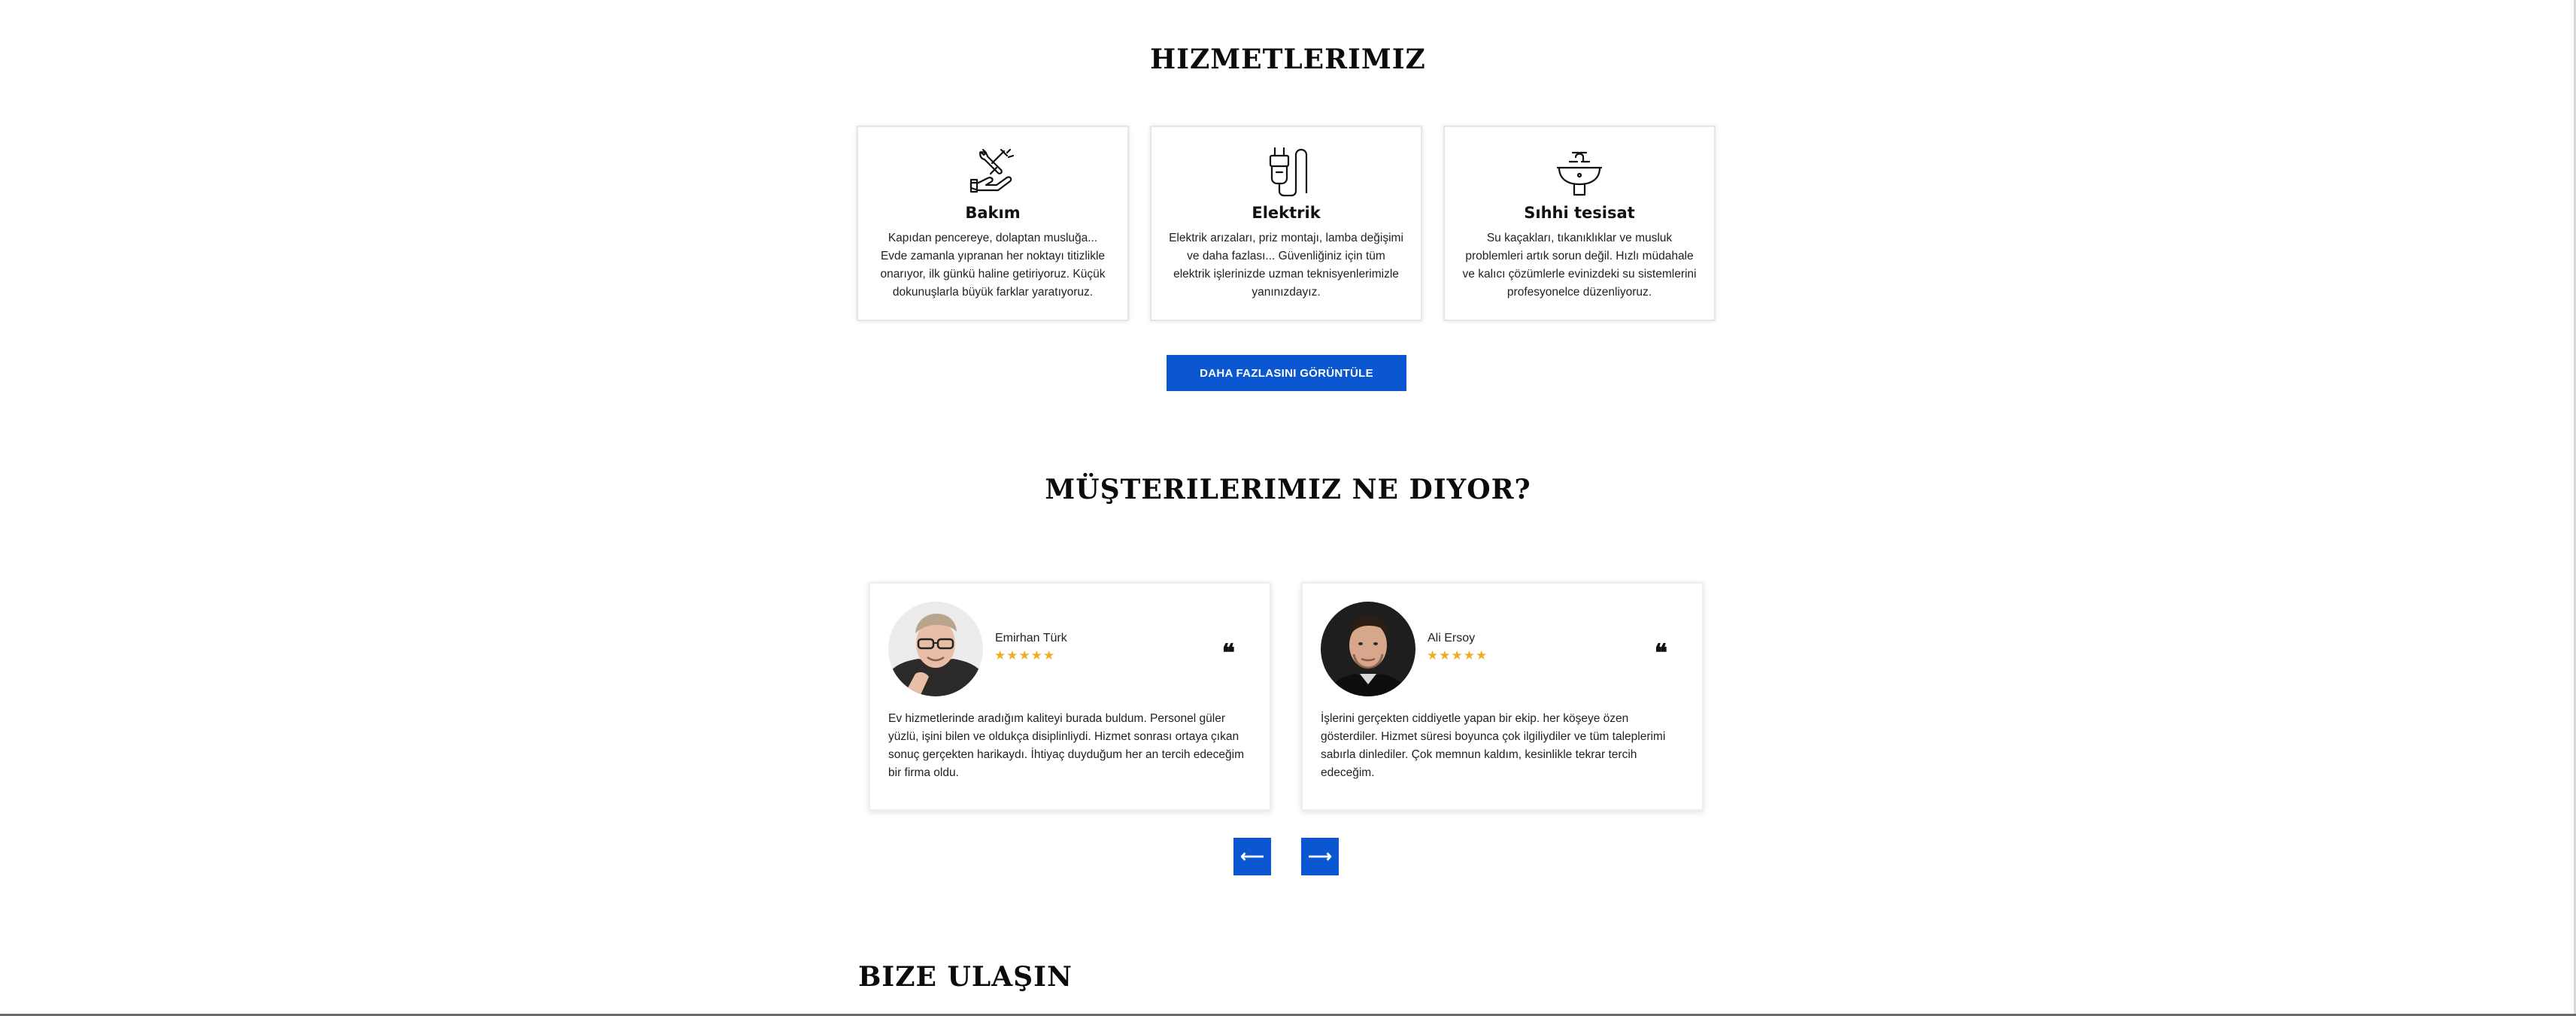  I want to click on carousel-prev-button: ⟵, so click(1252, 857).